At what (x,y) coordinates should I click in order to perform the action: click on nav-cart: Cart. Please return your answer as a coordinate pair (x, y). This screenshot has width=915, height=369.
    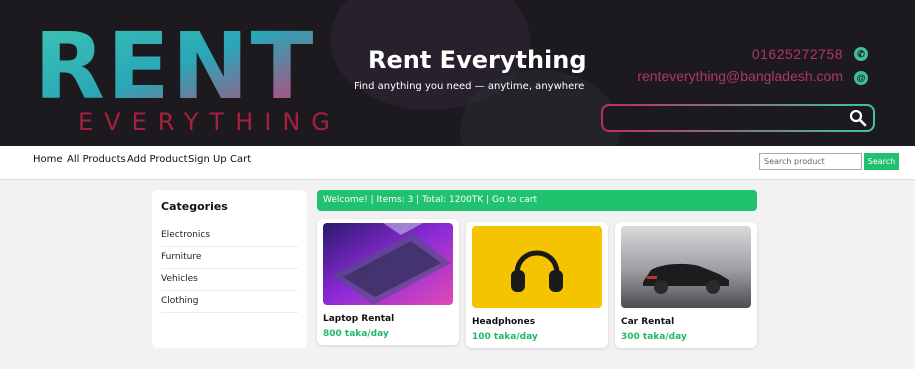
    Looking at the image, I should click on (240, 159).